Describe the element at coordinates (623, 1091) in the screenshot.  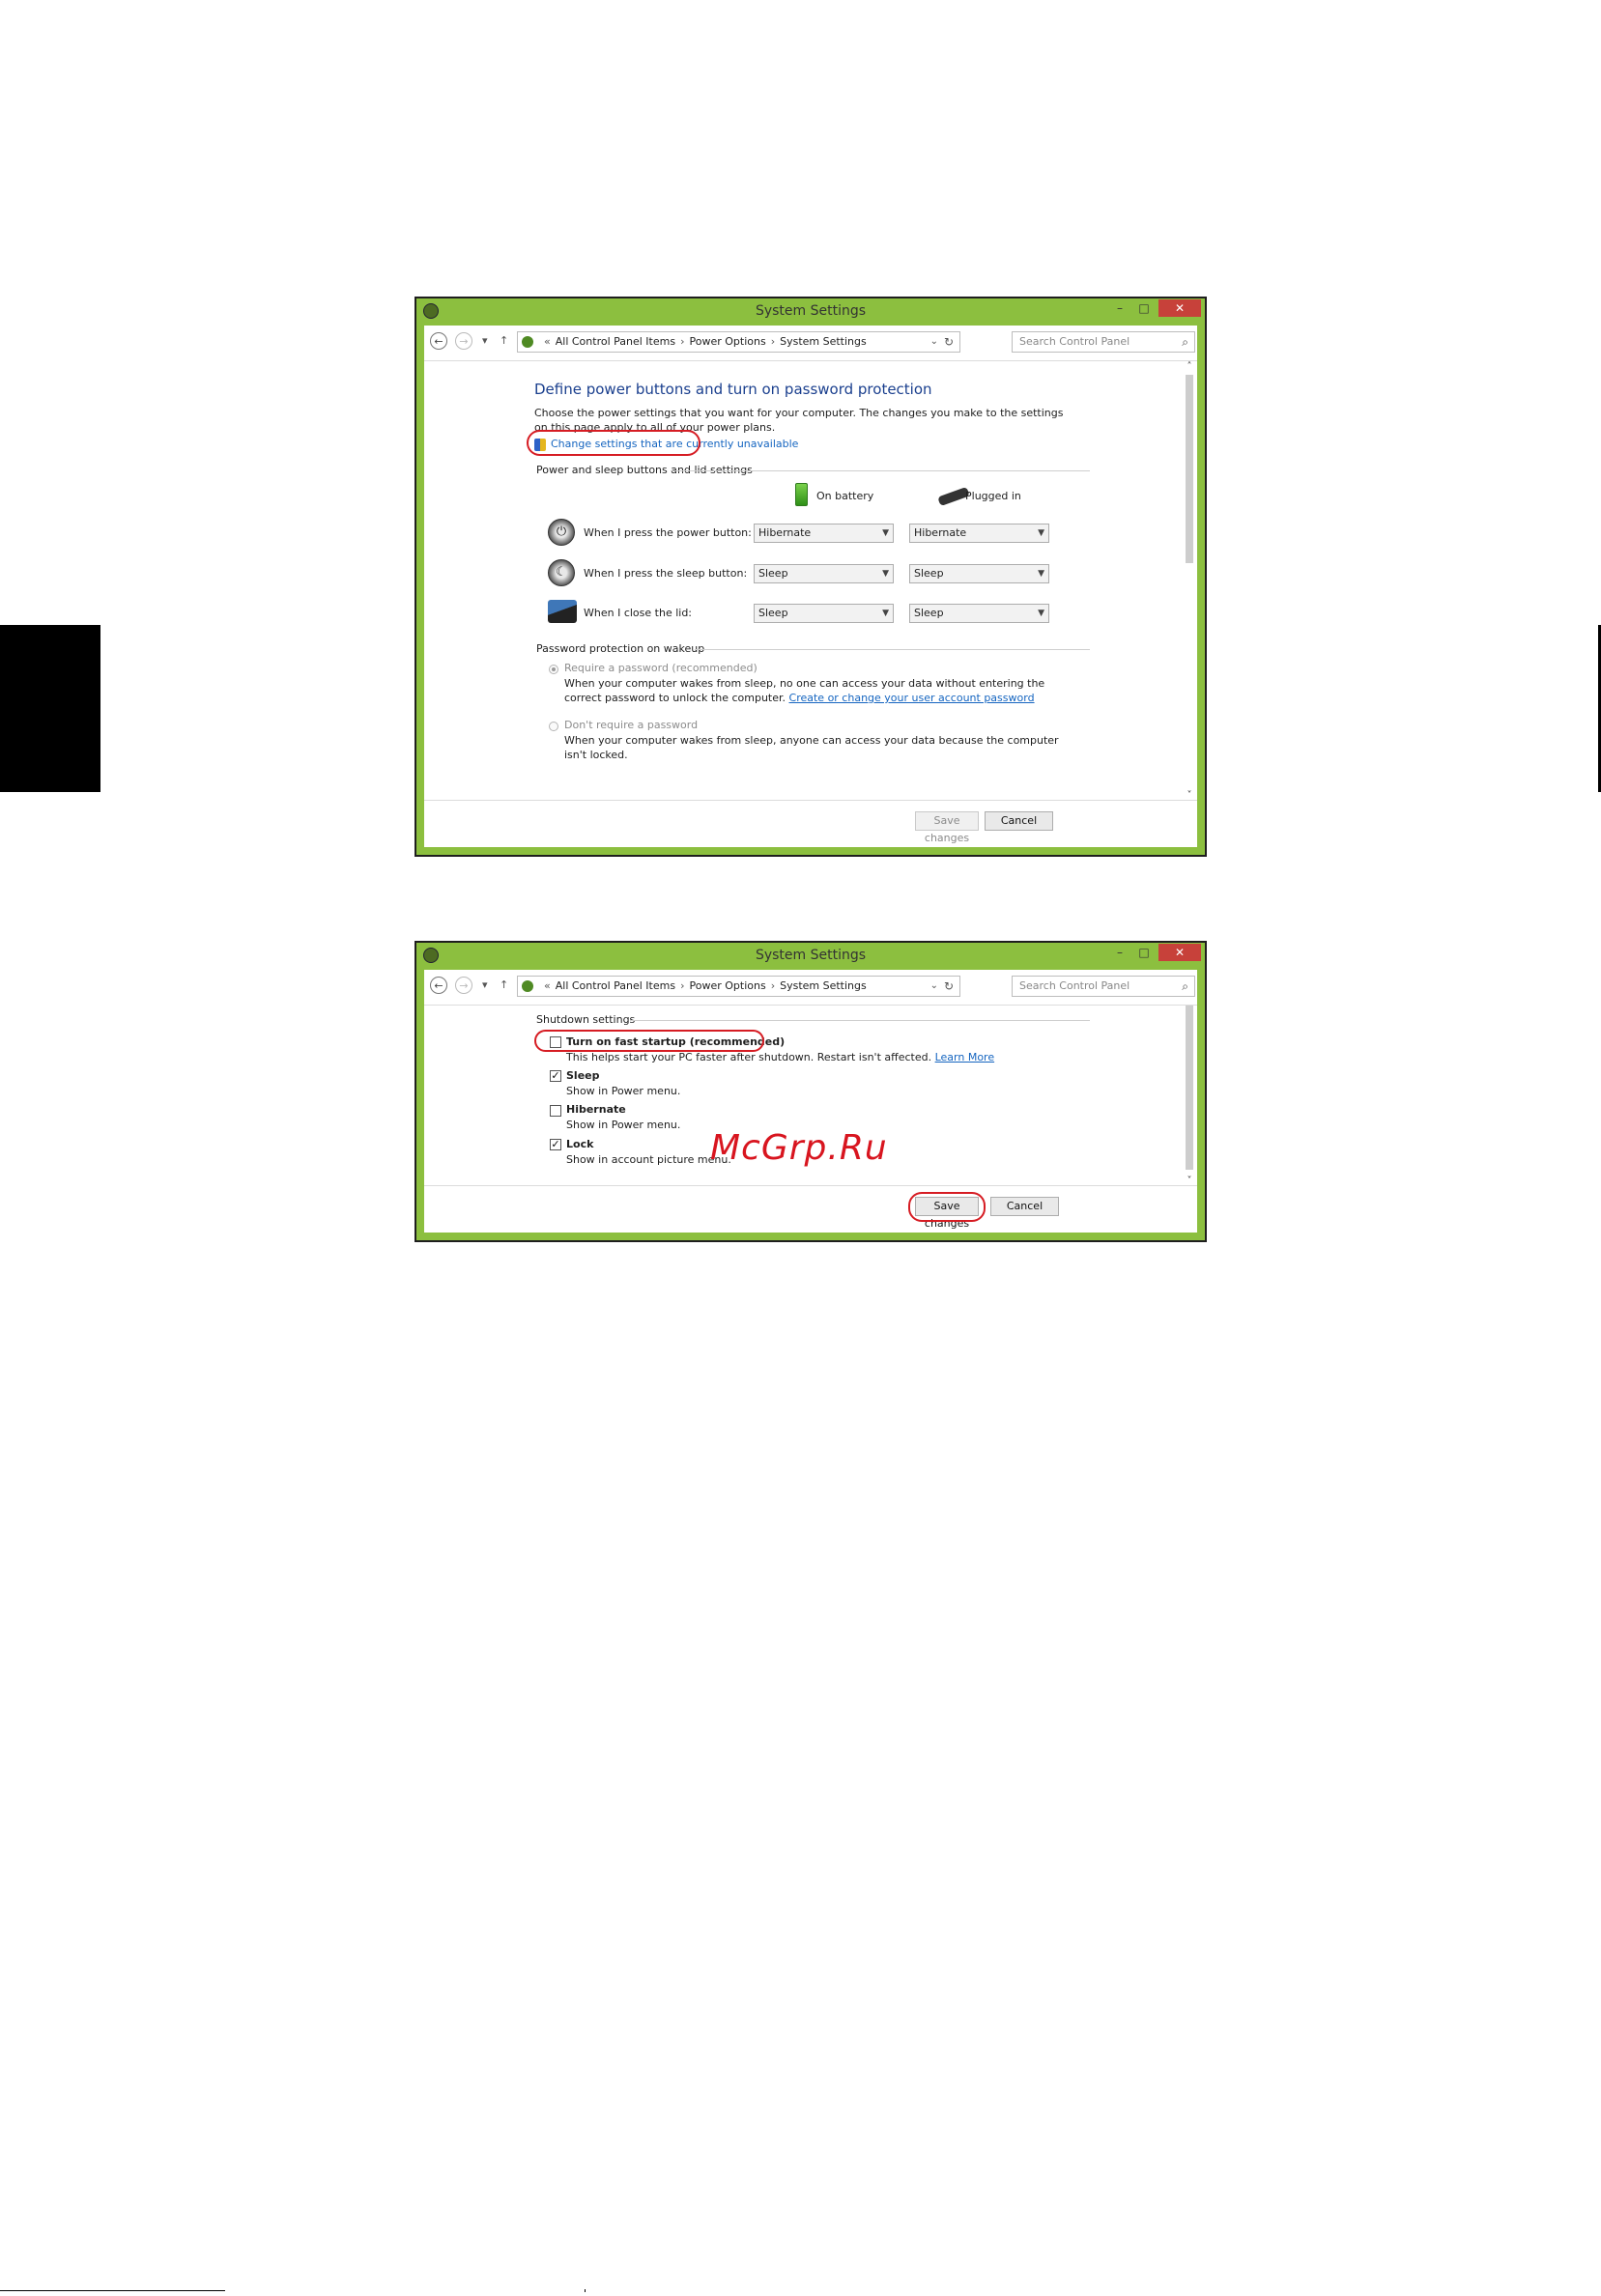
I see `sleep-description: Show in Power menu.` at that location.